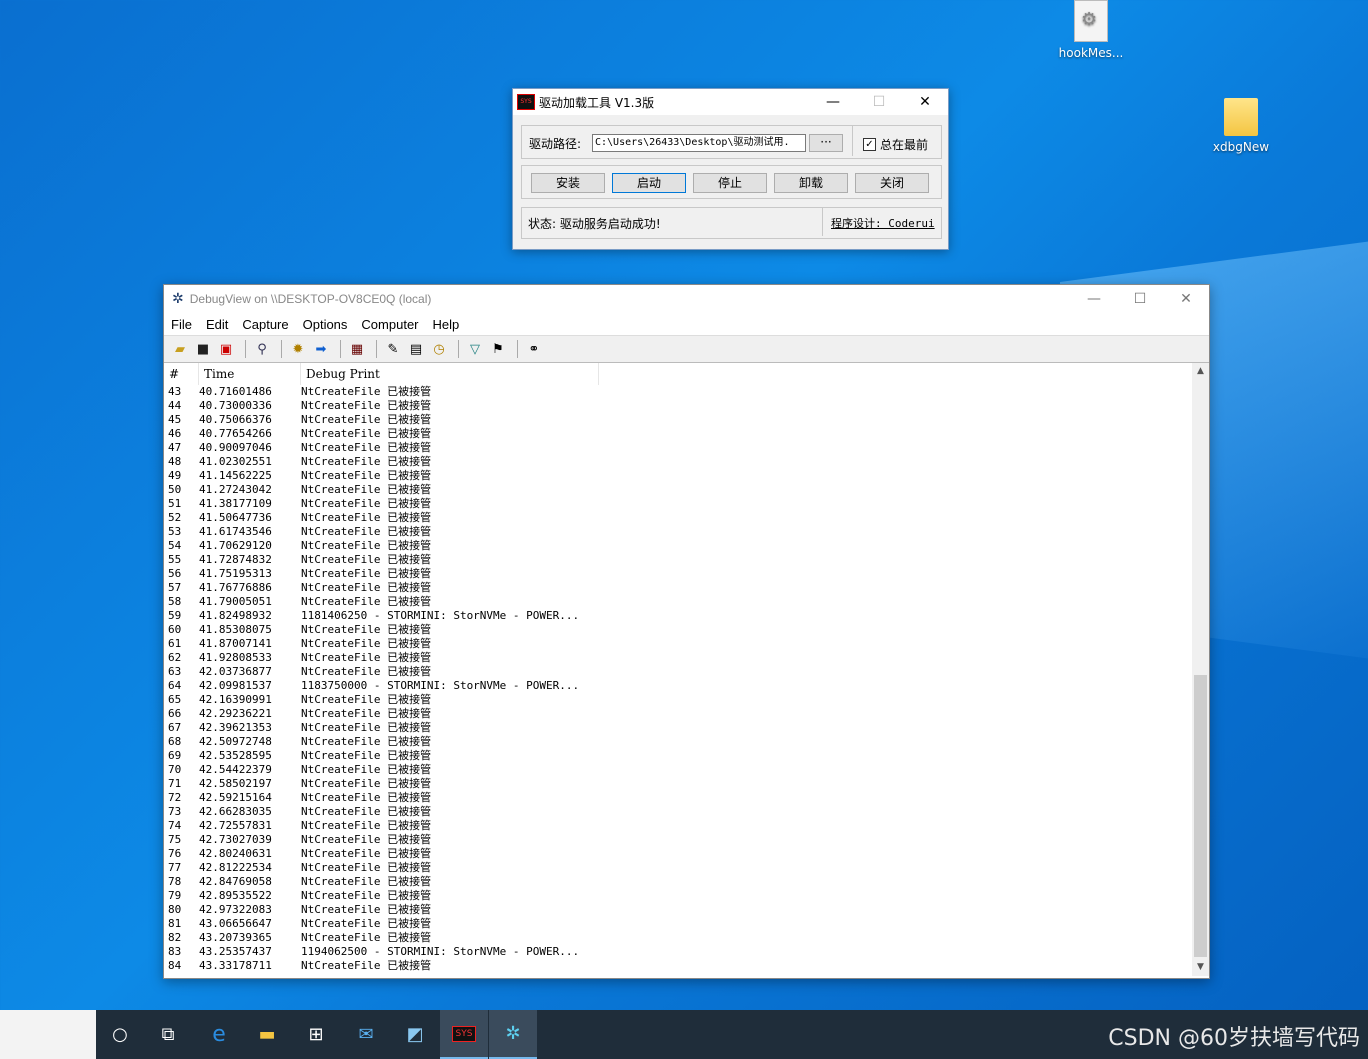  What do you see at coordinates (175, 895) in the screenshot?
I see `row-number: 79` at bounding box center [175, 895].